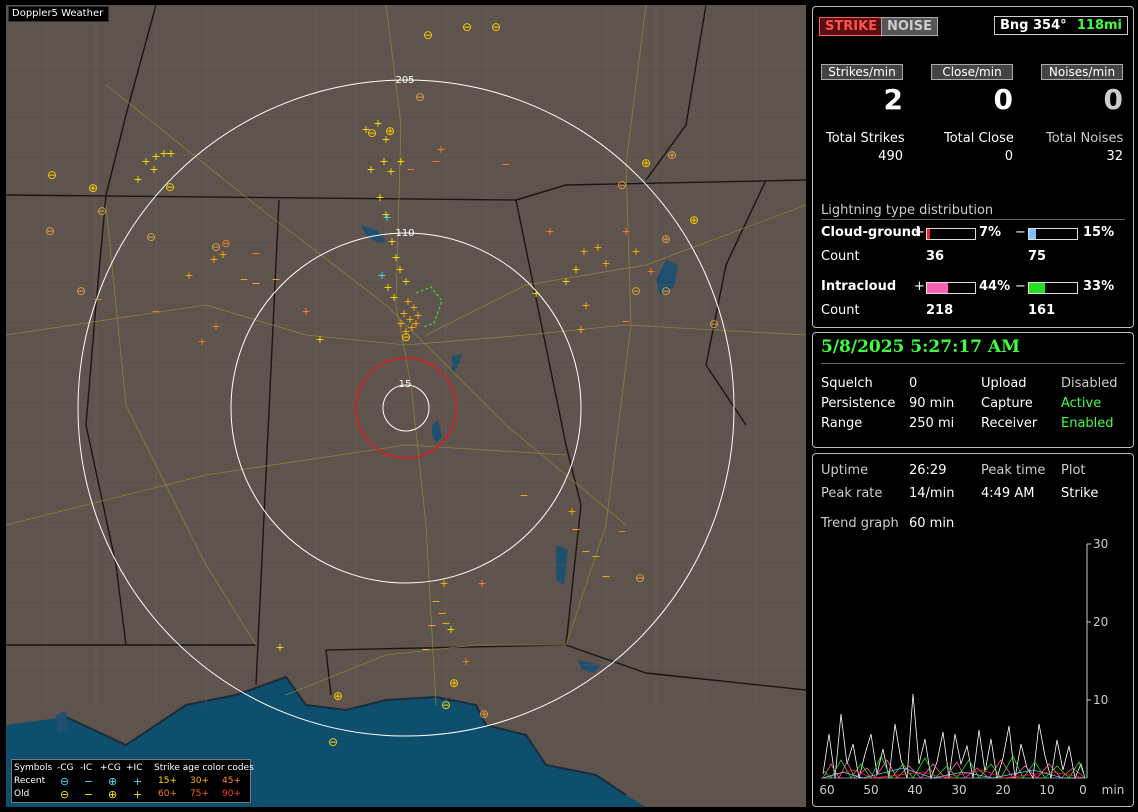 Image resolution: width=1138 pixels, height=812 pixels. I want to click on trend-lines, so click(954, 736).